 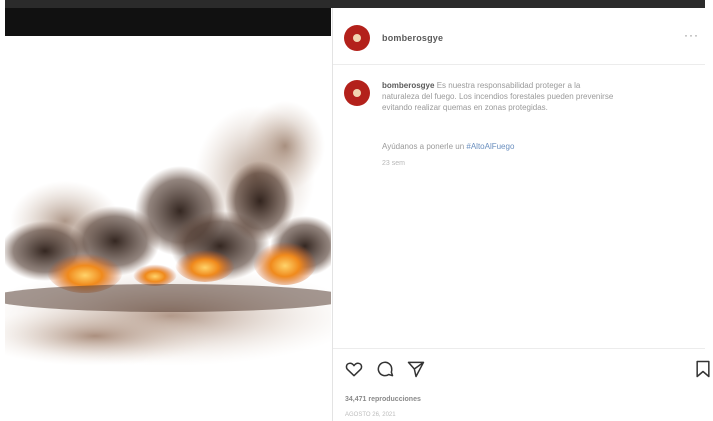 I want to click on view-count: 34,471 reproducciones, so click(x=383, y=399).